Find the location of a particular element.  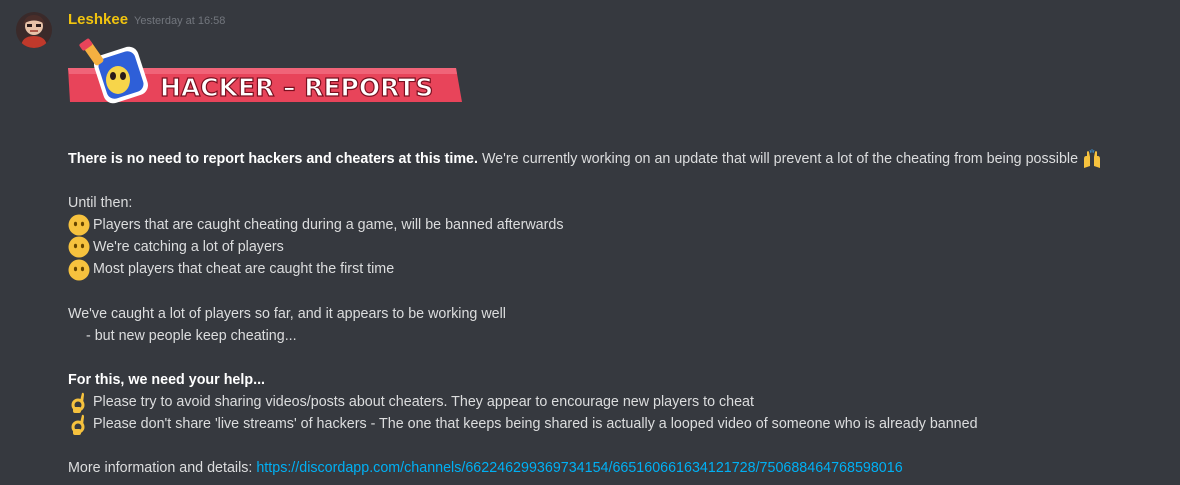

list-item-text: We're catching a lot of players is located at coordinates (188, 247).